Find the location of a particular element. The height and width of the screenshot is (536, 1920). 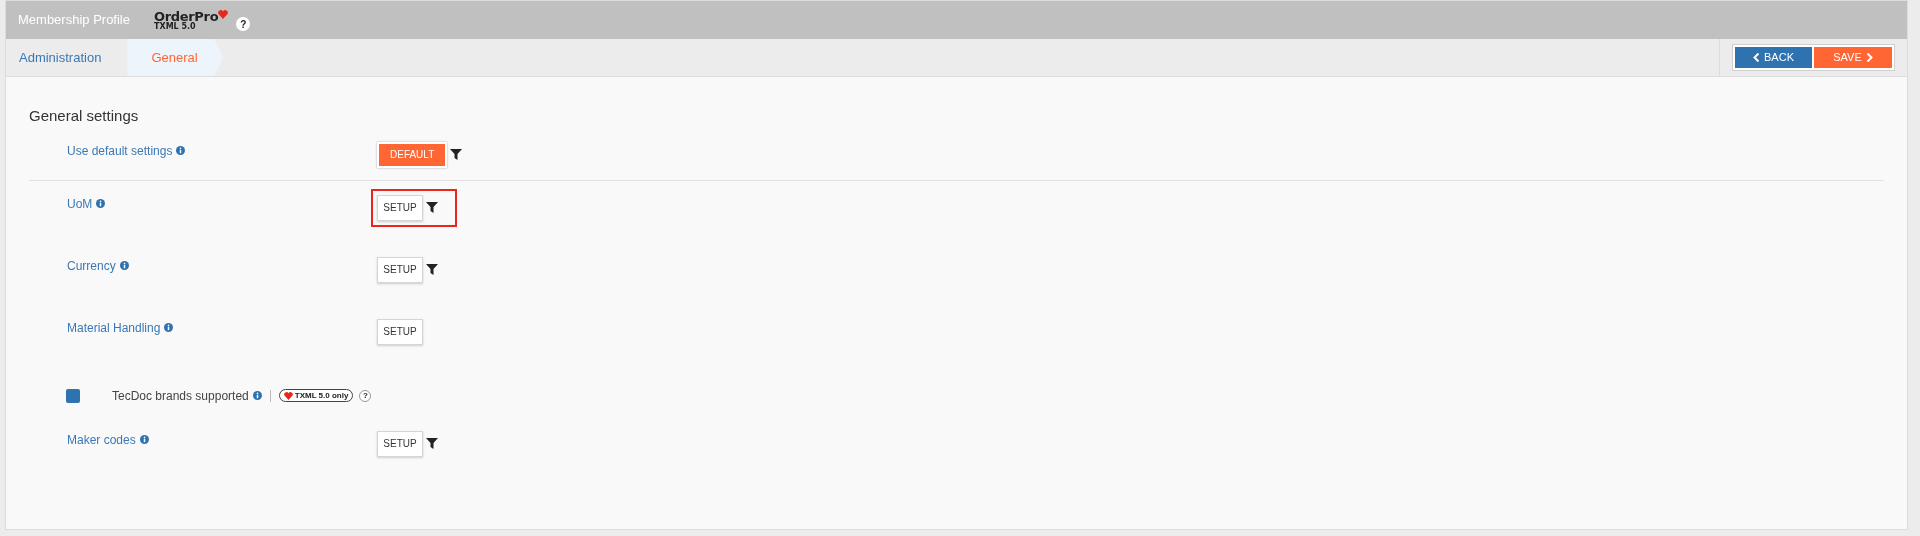

setting-label: Maker codes is located at coordinates (101, 440).